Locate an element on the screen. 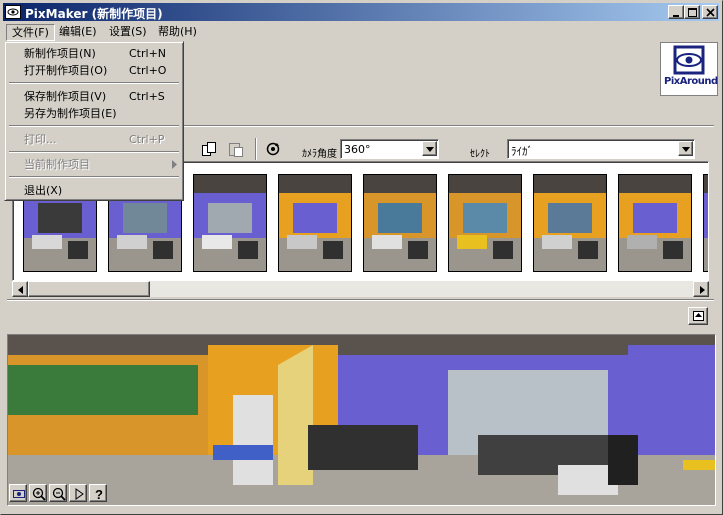  scroll-right-button is located at coordinates (701, 289).